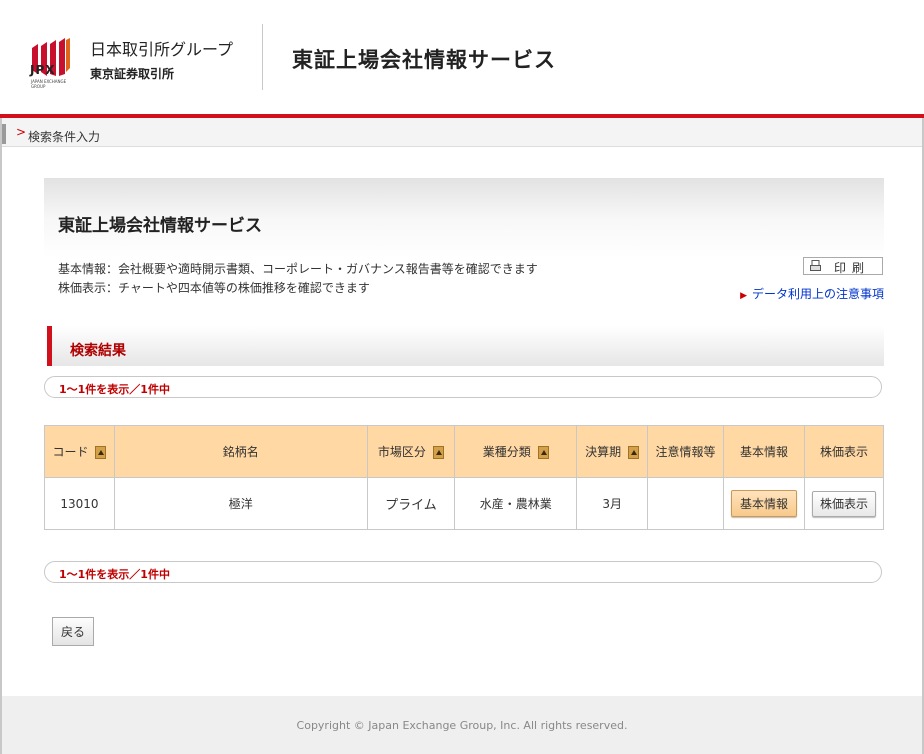 The height and width of the screenshot is (754, 924). I want to click on breadcrumb-item-search-conditions: 検索条件入力, so click(64, 136).